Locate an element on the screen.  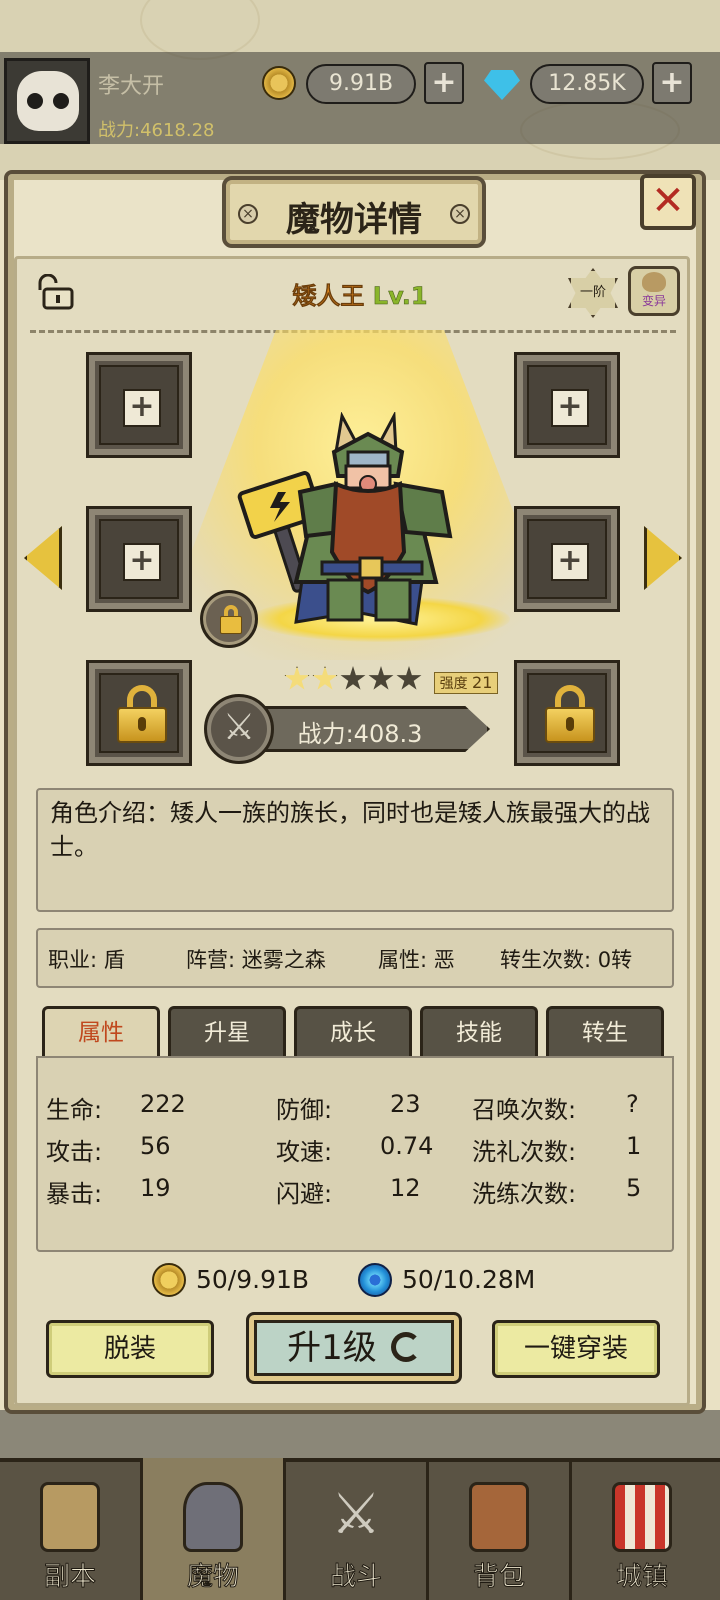
stat-value: 19 is located at coordinates (155, 1188).